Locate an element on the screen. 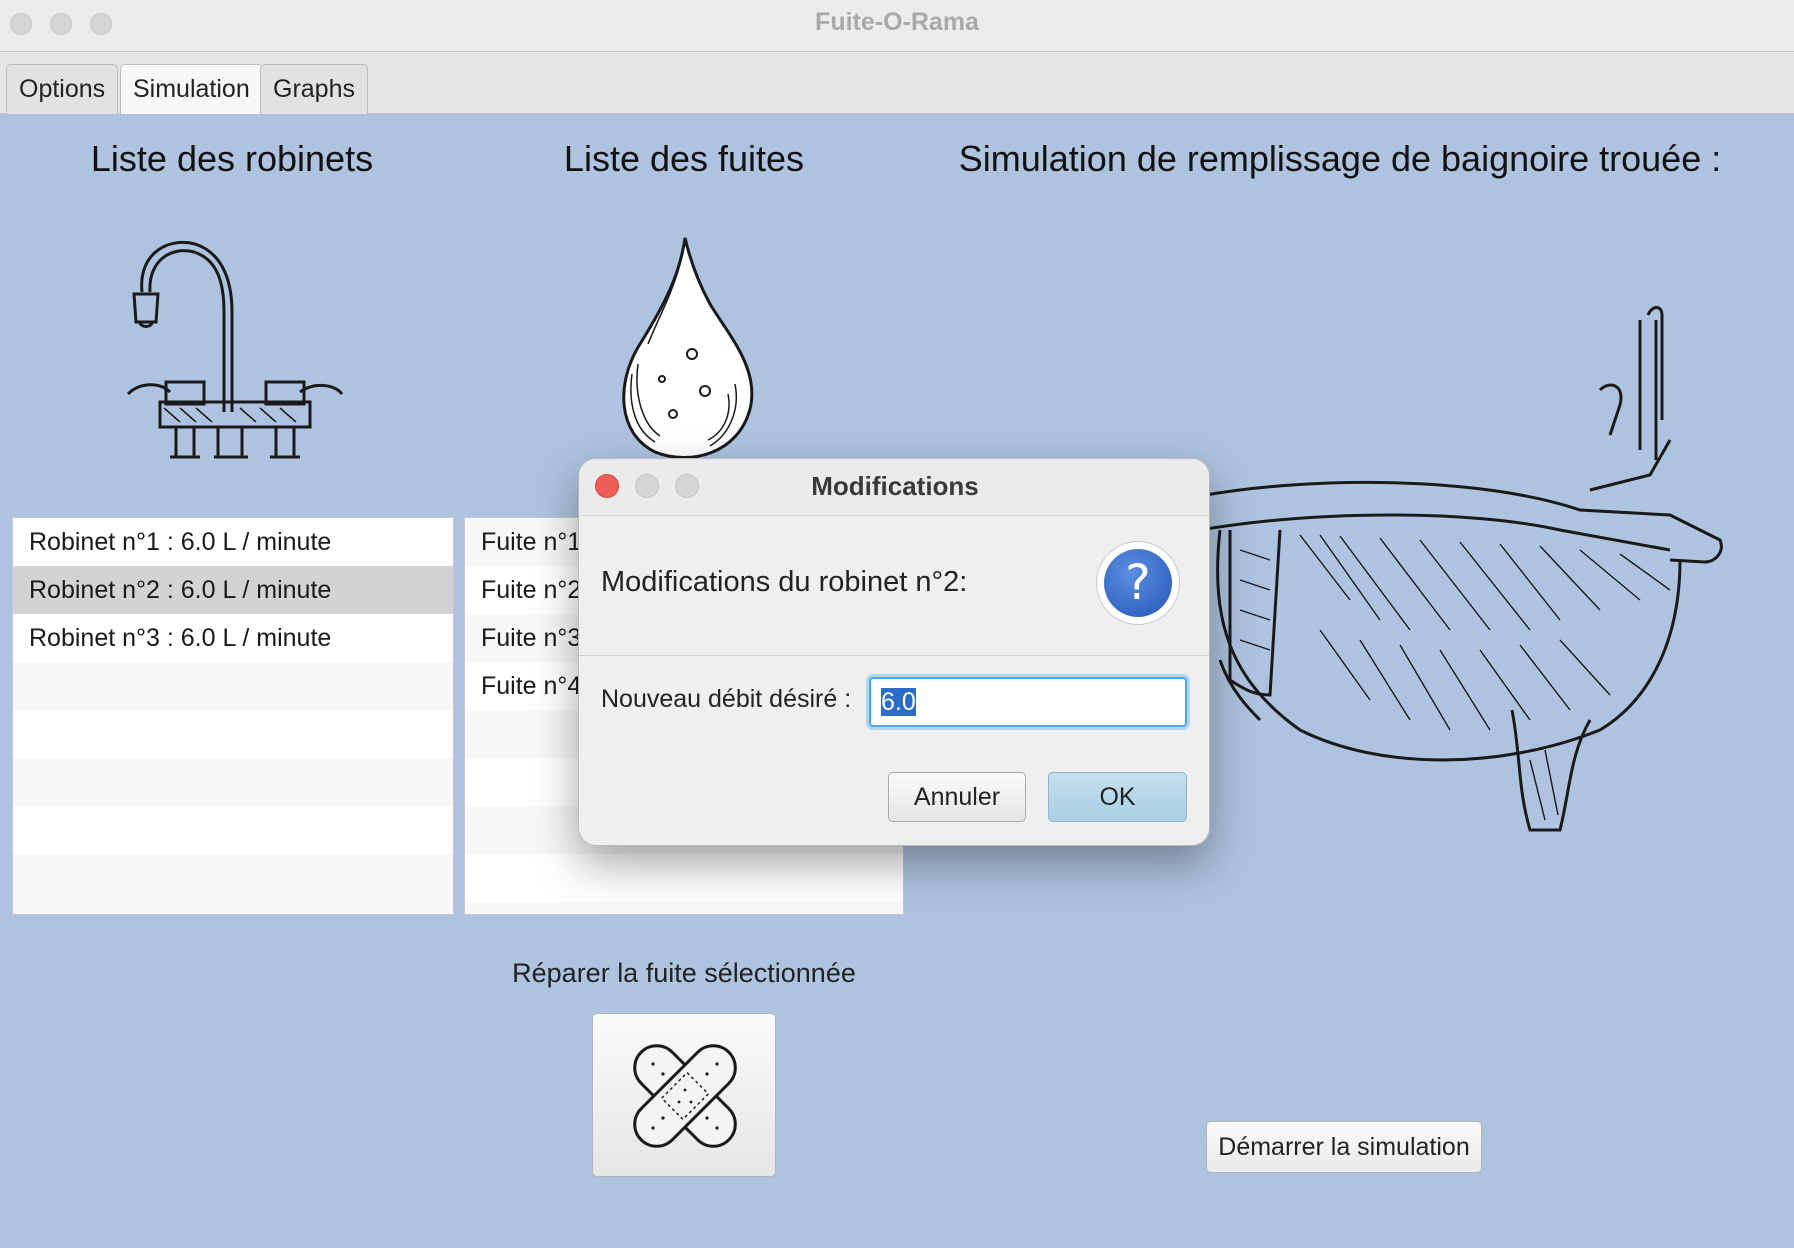  dialog-header: Modifications du robinet n°2: ? is located at coordinates (894, 586).